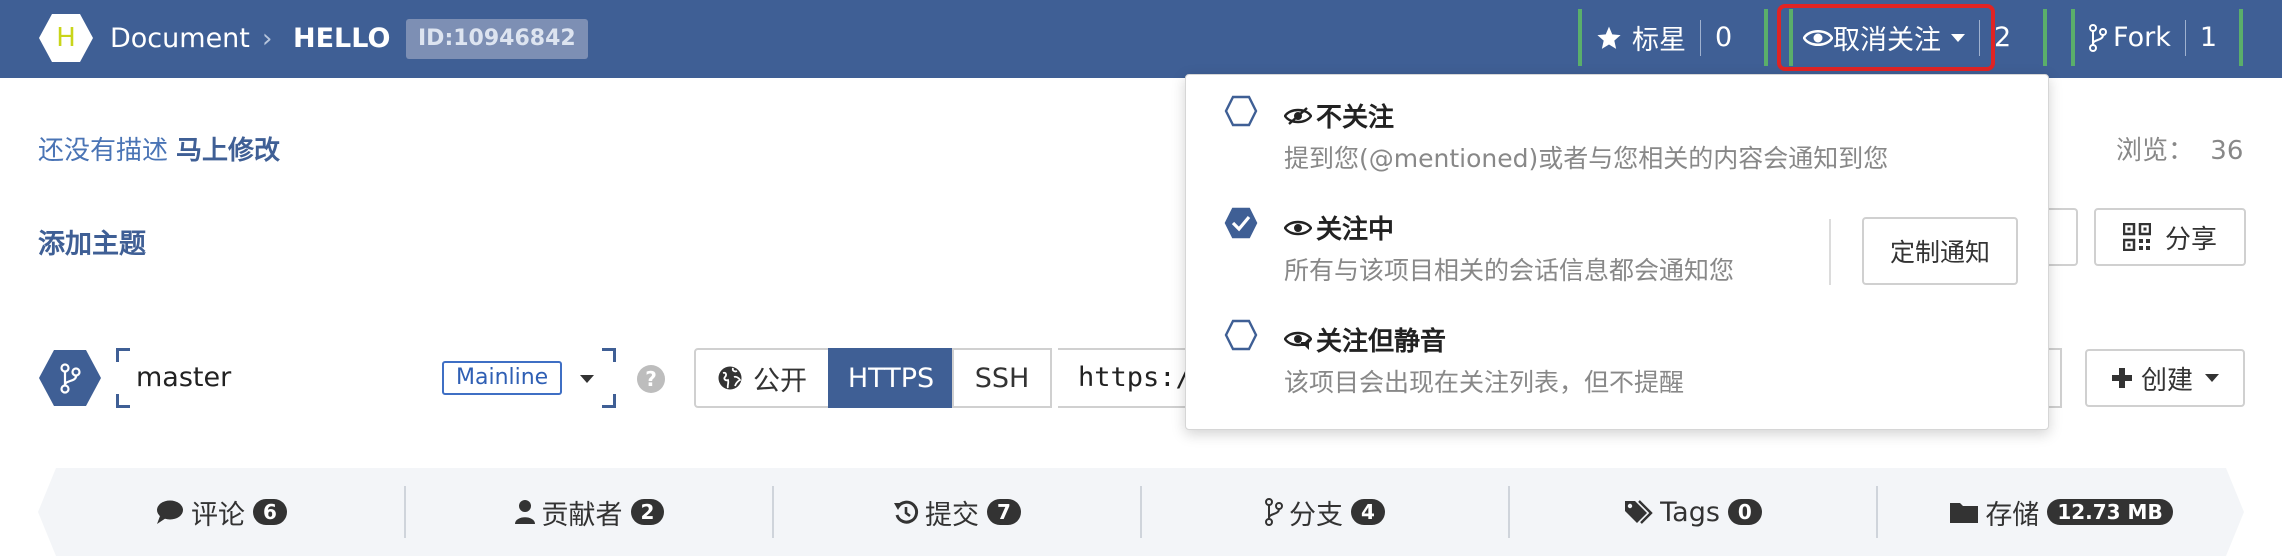  I want to click on public-button: 公开, so click(762, 378).